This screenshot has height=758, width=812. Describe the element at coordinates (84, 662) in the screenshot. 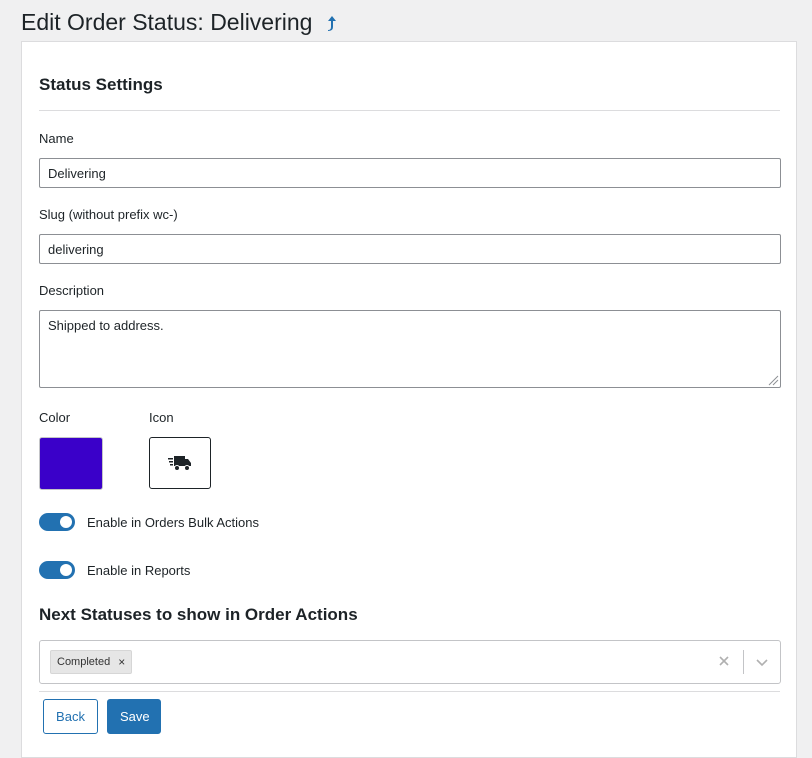

I see `chip-label: Completed` at that location.